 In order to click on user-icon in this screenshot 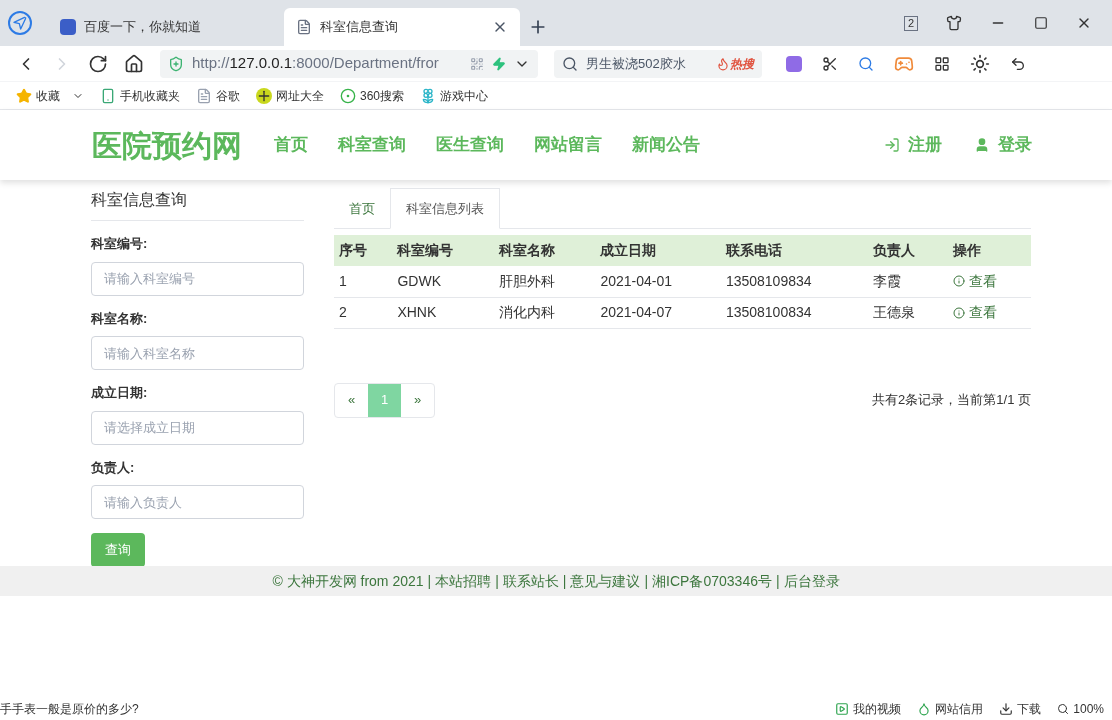, I will do `click(982, 145)`.